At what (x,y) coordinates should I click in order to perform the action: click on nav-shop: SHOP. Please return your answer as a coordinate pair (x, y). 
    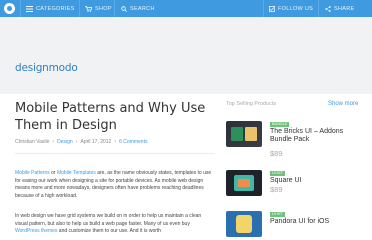
    Looking at the image, I should click on (98, 8).